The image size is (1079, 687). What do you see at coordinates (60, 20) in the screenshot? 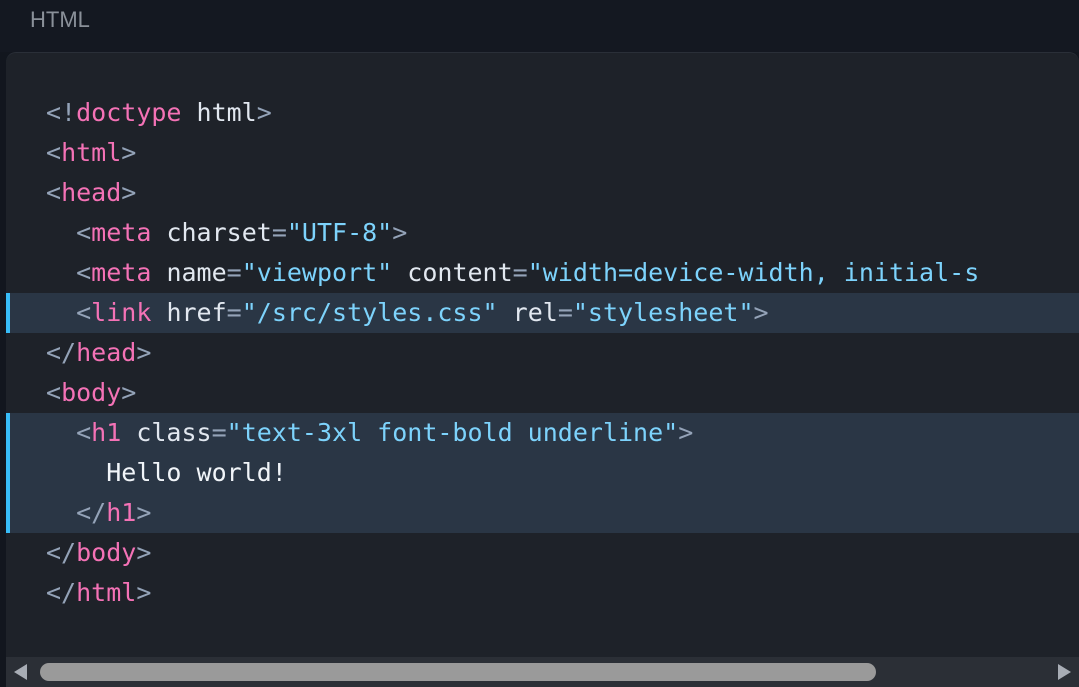
I see `tab-html: HTML` at bounding box center [60, 20].